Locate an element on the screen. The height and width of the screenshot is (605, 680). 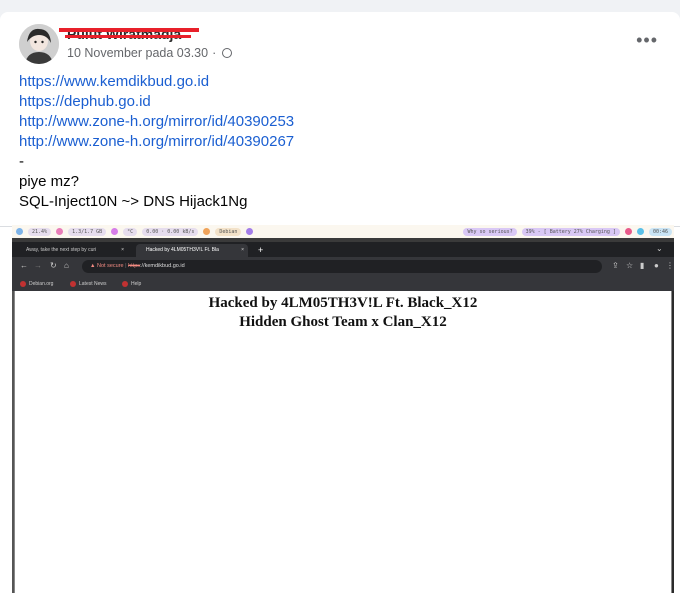
url-host: ://kemdikbud.go.id is located at coordinates (162, 266).